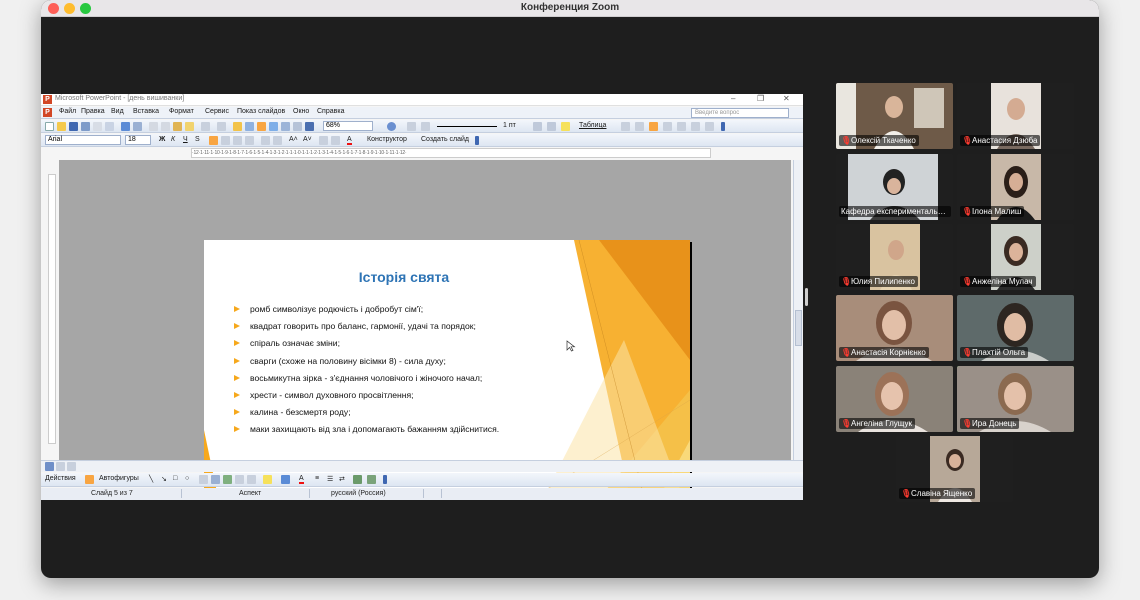  What do you see at coordinates (954, 469) in the screenshot?
I see `participant-tile: 🎙Славіна Ященко` at bounding box center [954, 469].